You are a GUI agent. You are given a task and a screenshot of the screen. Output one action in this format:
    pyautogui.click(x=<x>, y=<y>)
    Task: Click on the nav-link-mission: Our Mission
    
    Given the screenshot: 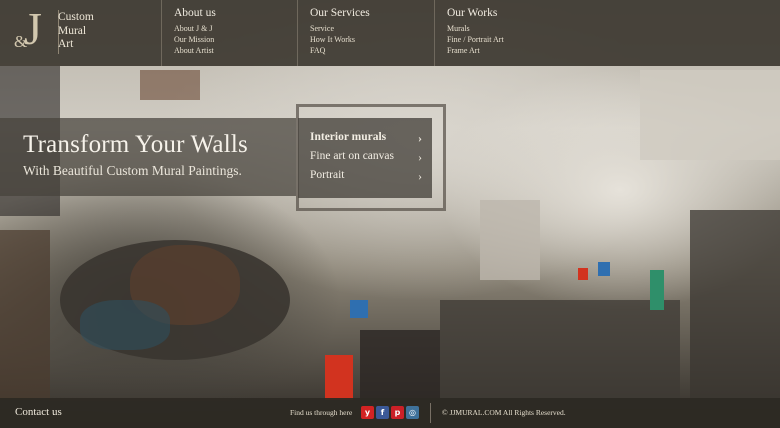 What is the action you would take?
    pyautogui.click(x=235, y=39)
    